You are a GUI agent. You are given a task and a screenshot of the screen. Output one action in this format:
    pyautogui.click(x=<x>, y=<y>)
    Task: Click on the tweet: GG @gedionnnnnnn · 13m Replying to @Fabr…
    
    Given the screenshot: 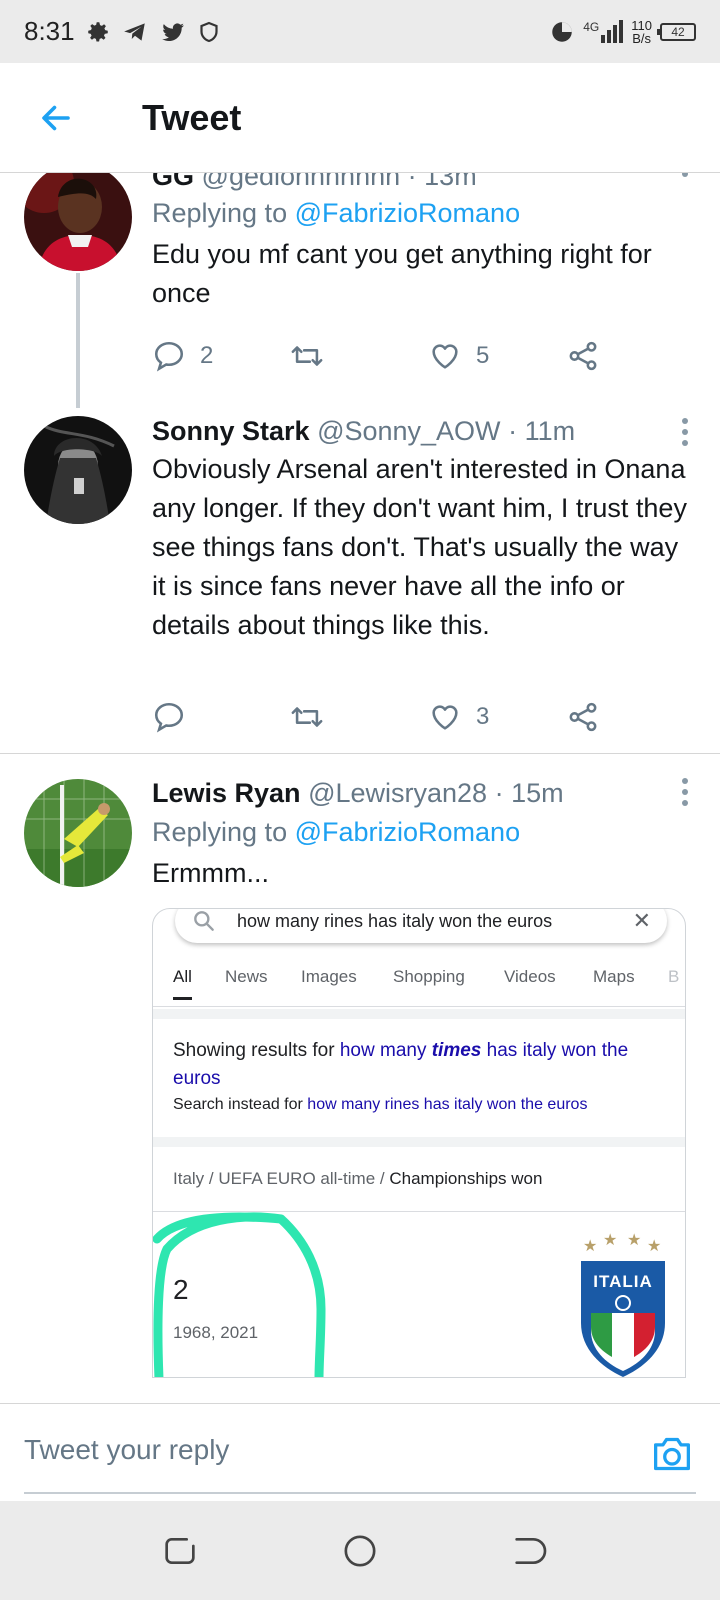 What is the action you would take?
    pyautogui.click(x=360, y=290)
    